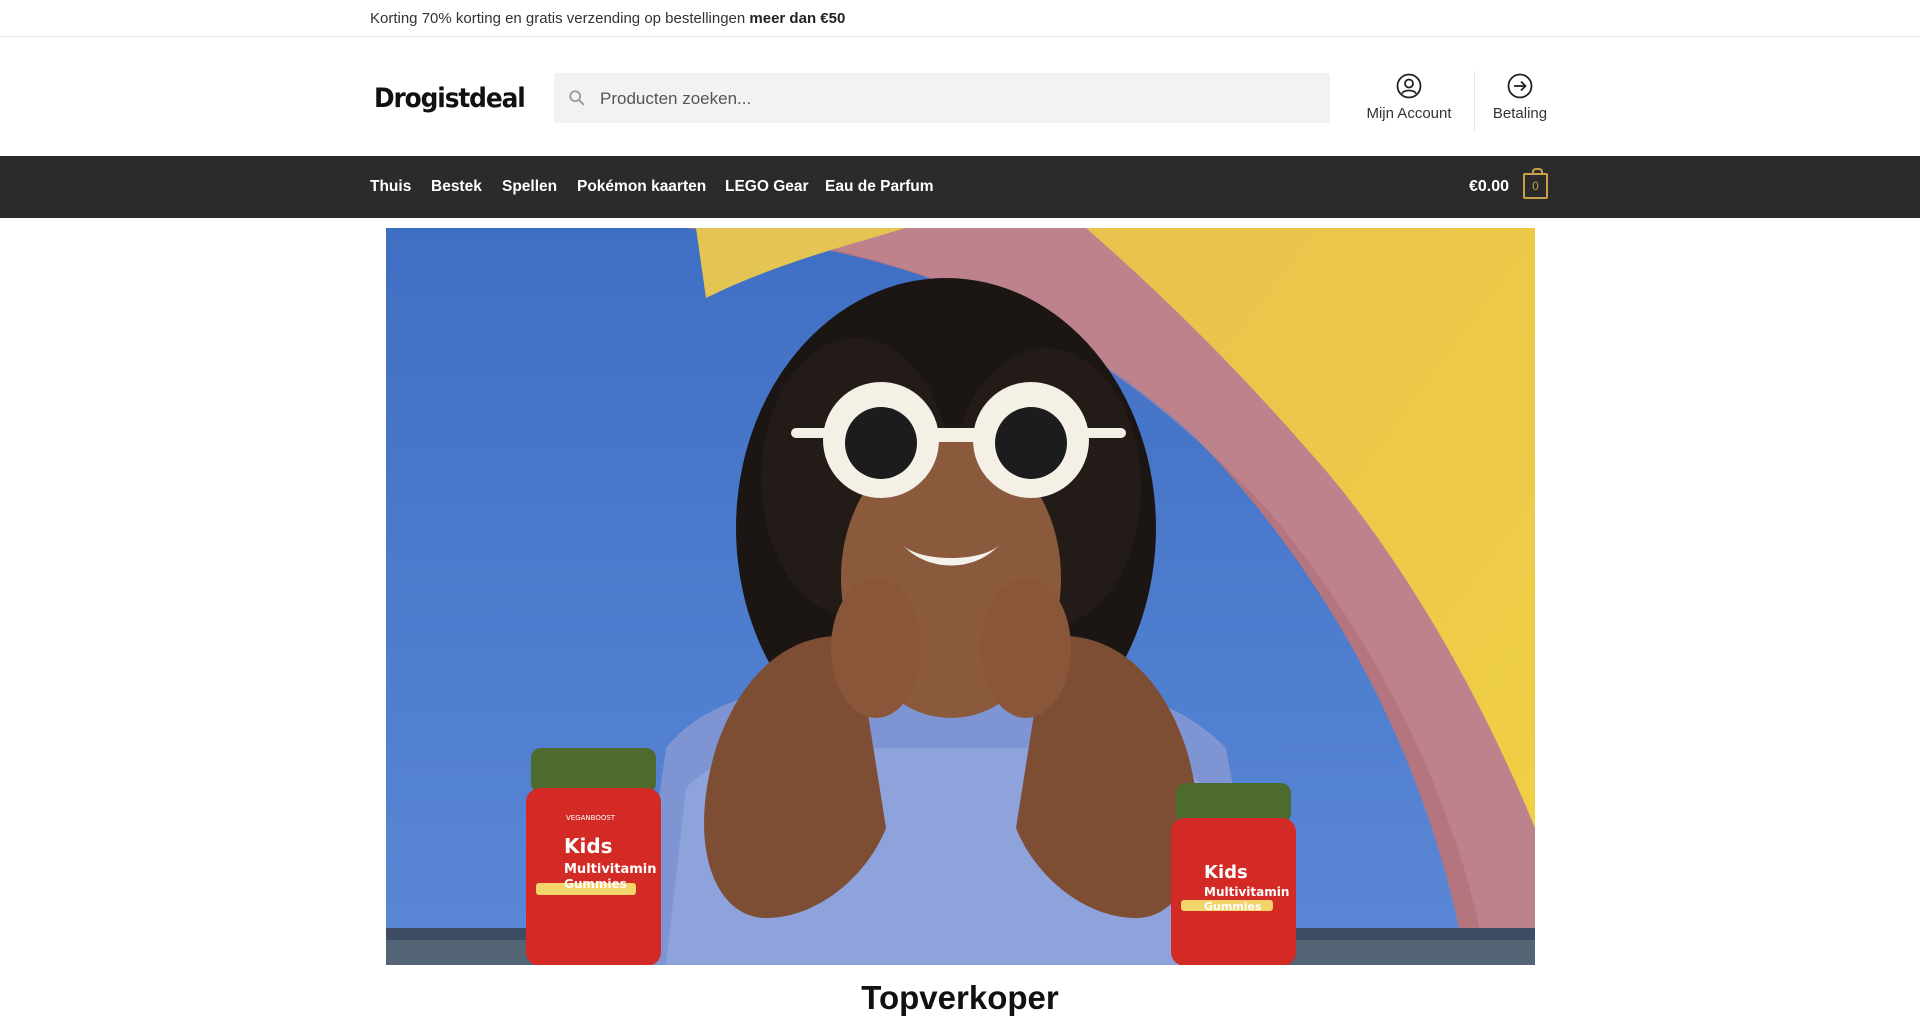  Describe the element at coordinates (879, 187) in the screenshot. I see `nav-item-eau-de-parfum: Eau de Parfum` at that location.